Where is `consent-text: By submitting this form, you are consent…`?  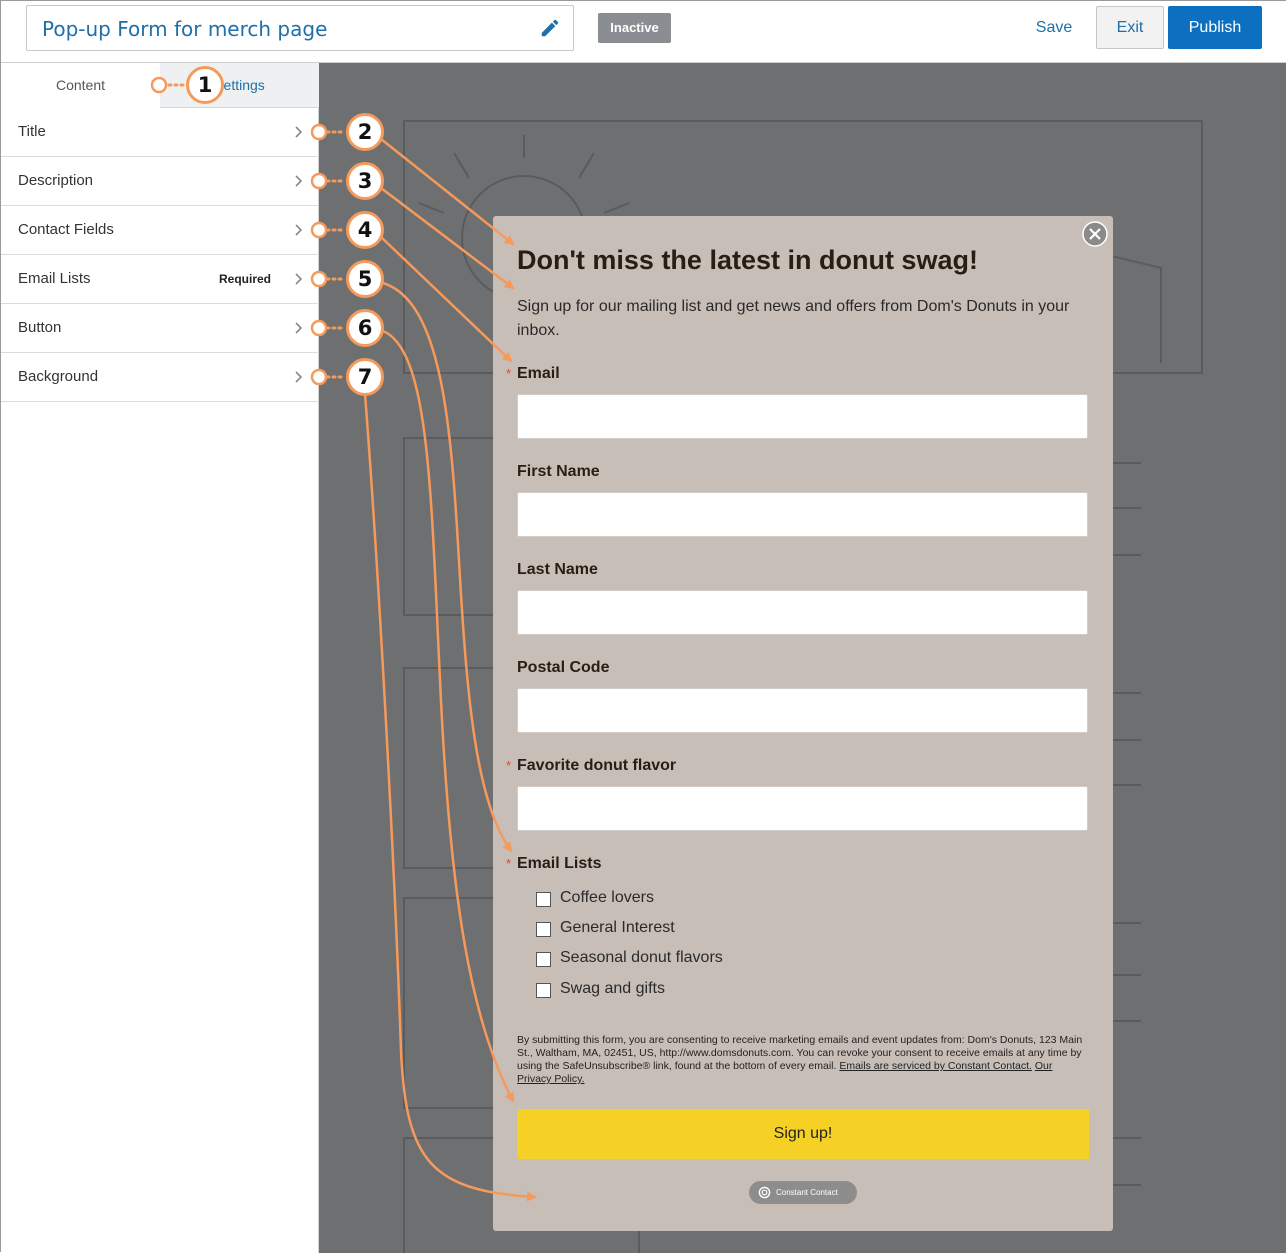 consent-text: By submitting this form, you are consent… is located at coordinates (800, 1060).